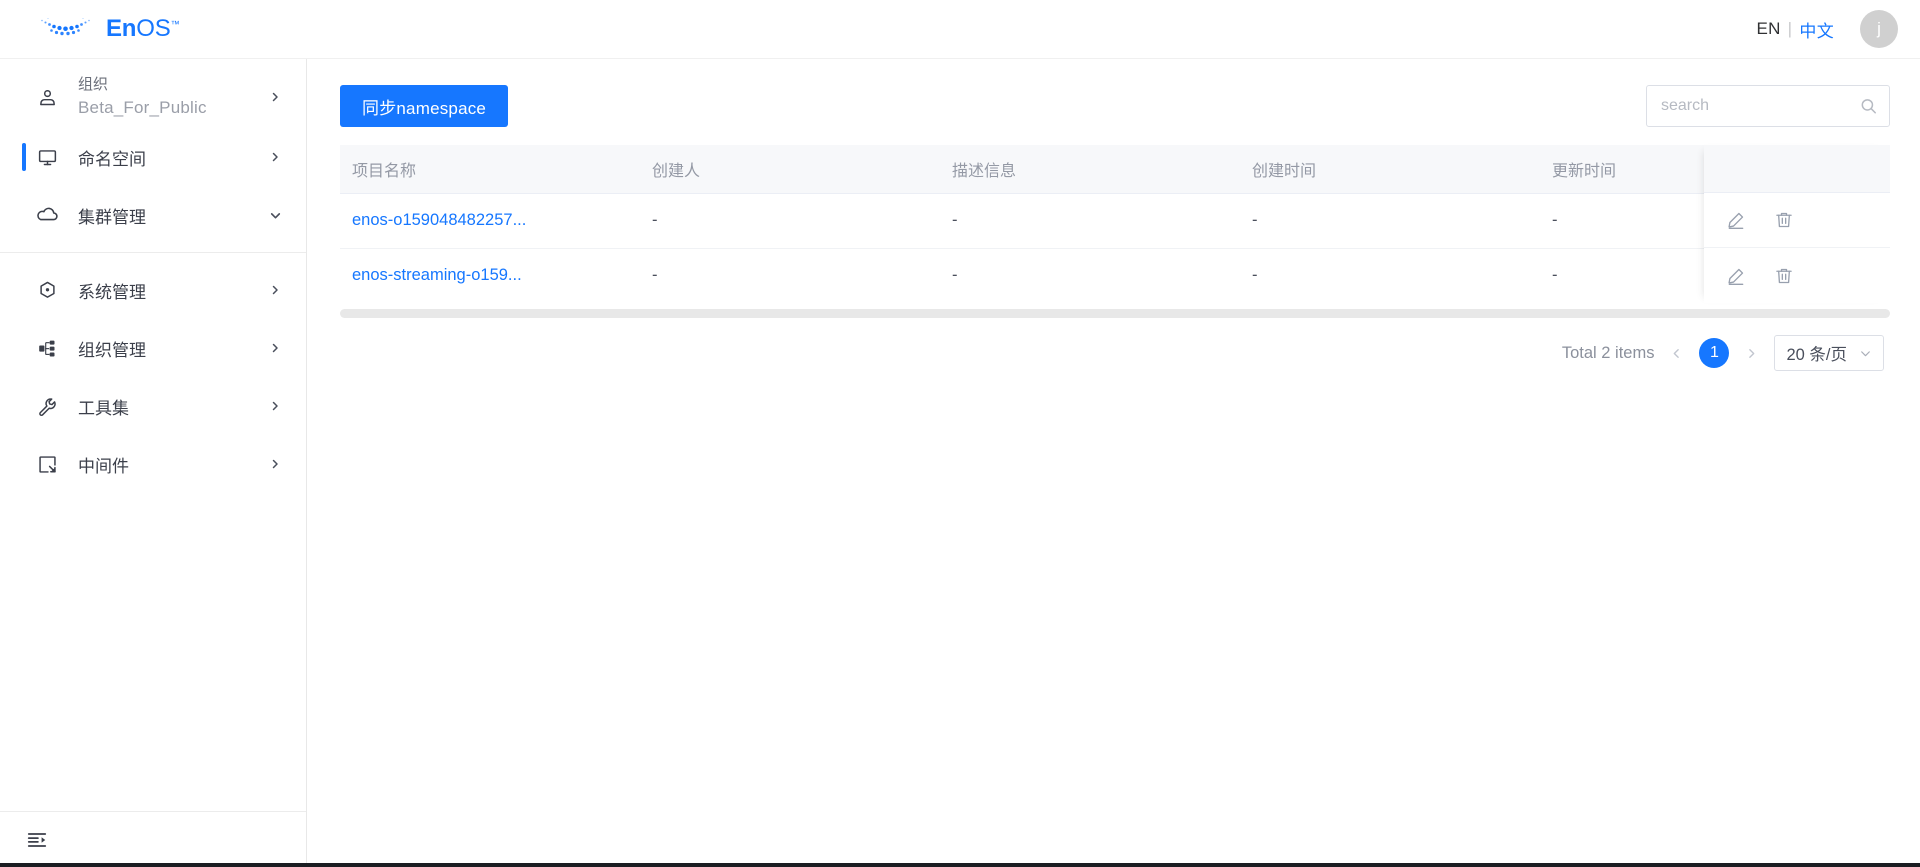 The height and width of the screenshot is (867, 1920). I want to click on header-right-group: EN | 中文 j, so click(1827, 29).